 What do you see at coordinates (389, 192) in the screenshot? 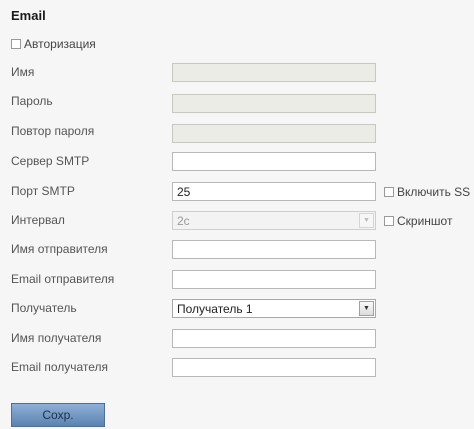
I see `enable-ssl-checkbox` at bounding box center [389, 192].